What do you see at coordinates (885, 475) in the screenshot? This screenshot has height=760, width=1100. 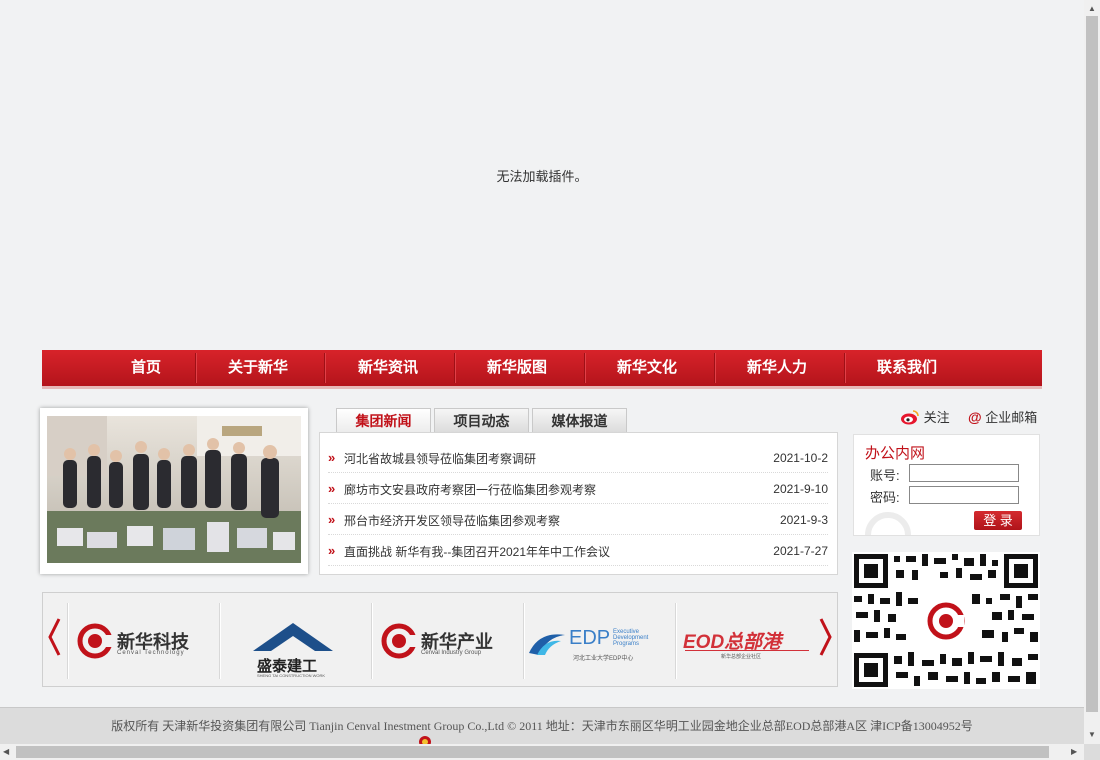 I see `account-label: 账号:` at bounding box center [885, 475].